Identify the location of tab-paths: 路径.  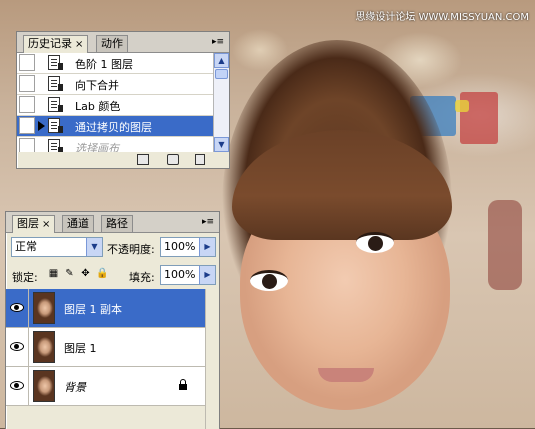
(117, 223).